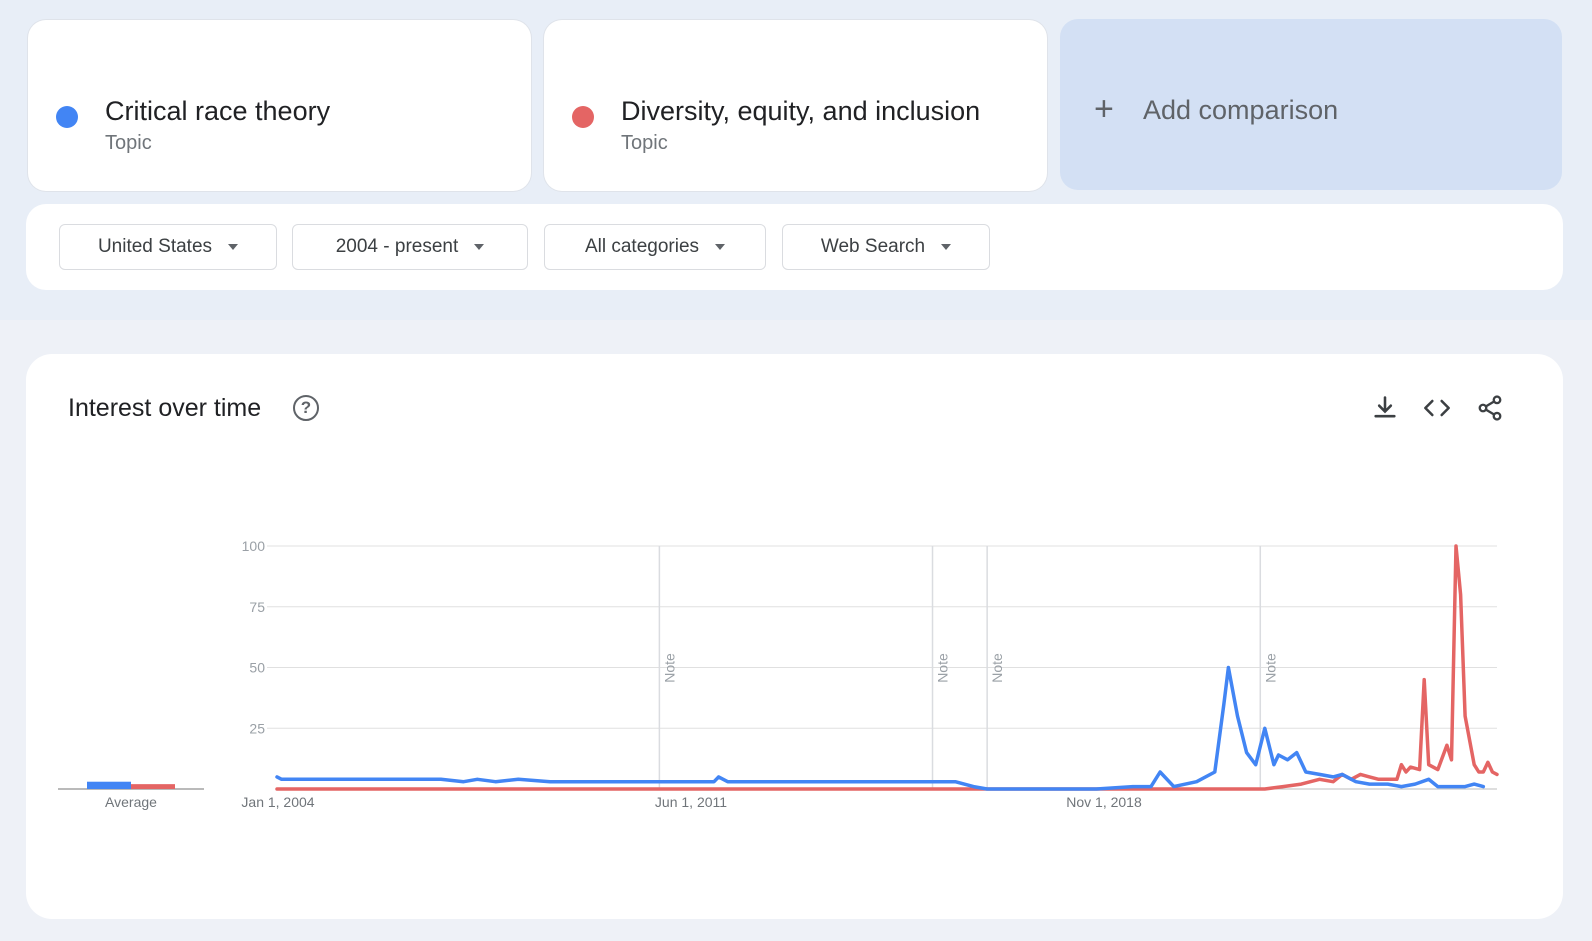 The height and width of the screenshot is (941, 1592). I want to click on plus-icon: +, so click(1104, 109).